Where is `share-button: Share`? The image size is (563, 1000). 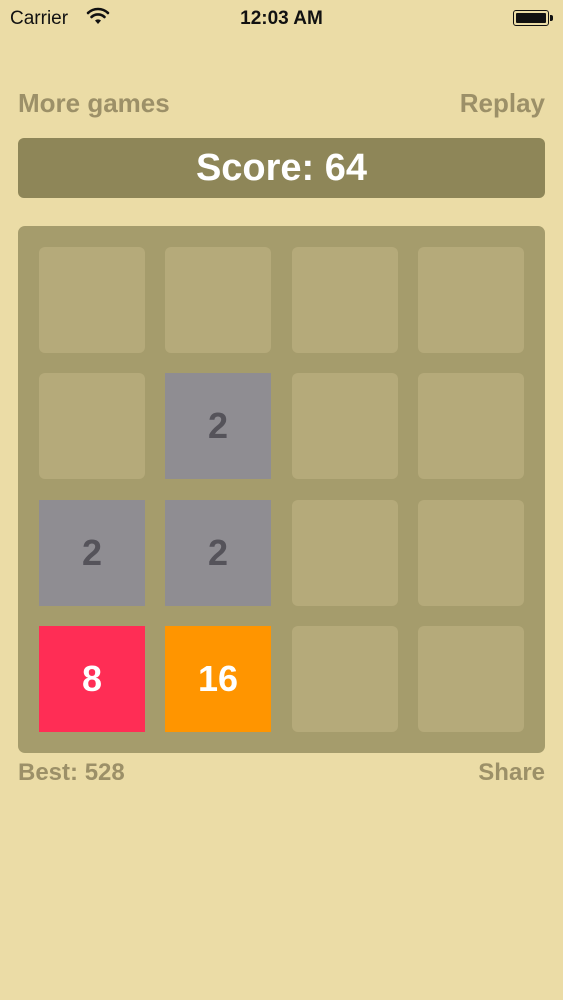
share-button: Share is located at coordinates (511, 773).